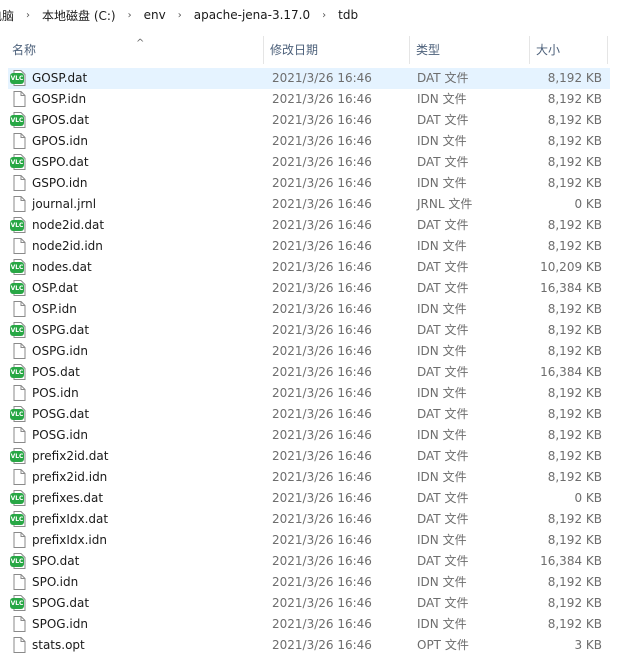 This screenshot has width=618, height=667. I want to click on file-name: GPOS.idn, so click(60, 141).